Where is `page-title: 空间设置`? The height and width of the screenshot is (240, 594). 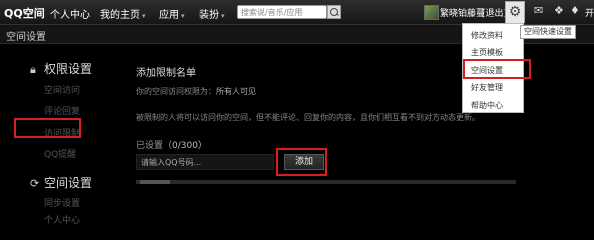 page-title: 空间设置 is located at coordinates (26, 37).